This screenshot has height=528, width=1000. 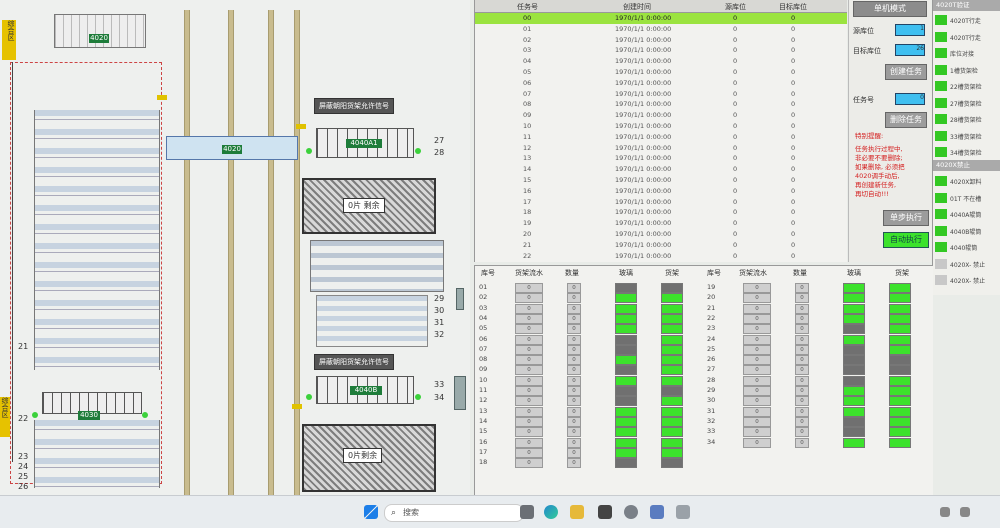 I want to click on task-row: 16 1970/1/1 0:00:00 0 0, so click(x=661, y=191).